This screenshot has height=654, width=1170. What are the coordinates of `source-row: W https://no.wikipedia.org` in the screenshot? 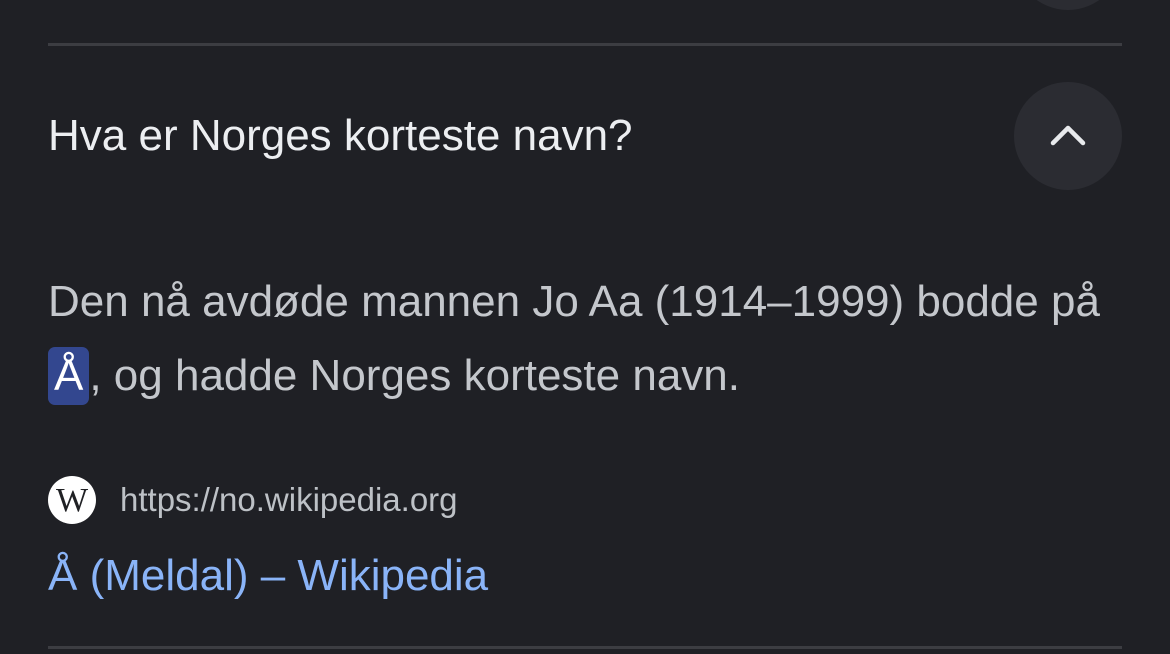 It's located at (253, 500).